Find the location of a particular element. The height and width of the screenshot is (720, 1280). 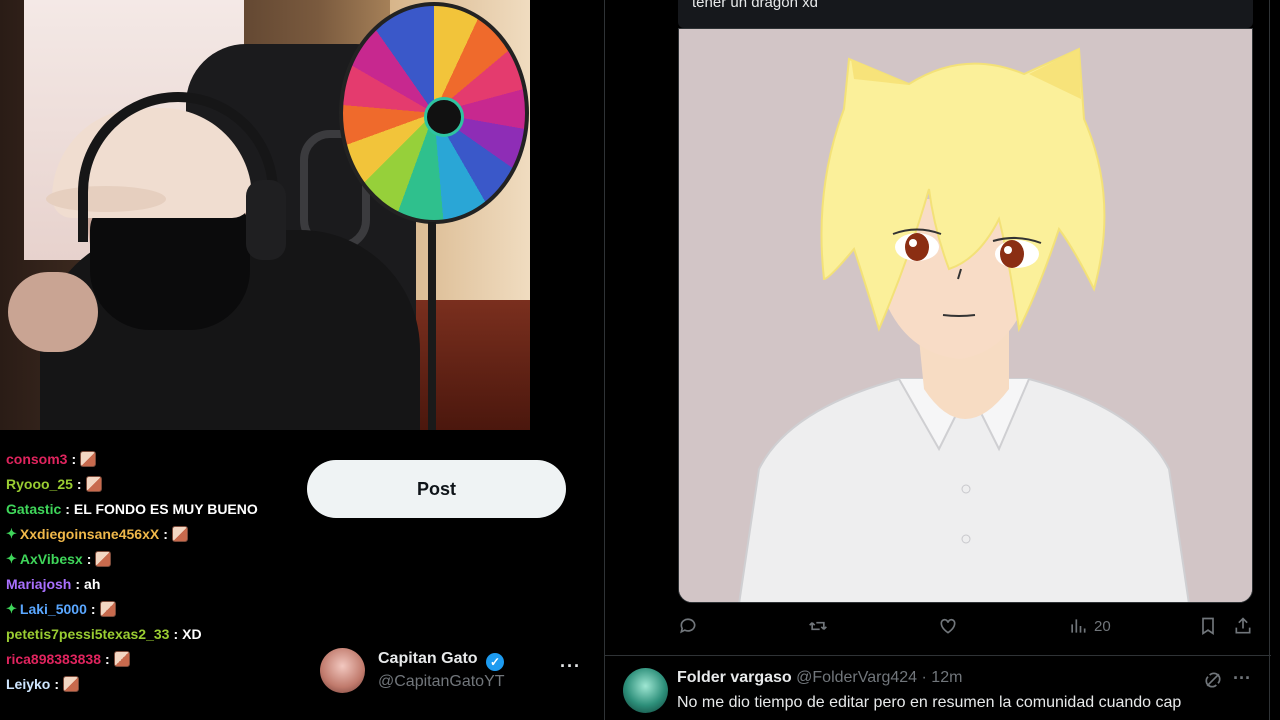

reply-avatar is located at coordinates (645, 690).